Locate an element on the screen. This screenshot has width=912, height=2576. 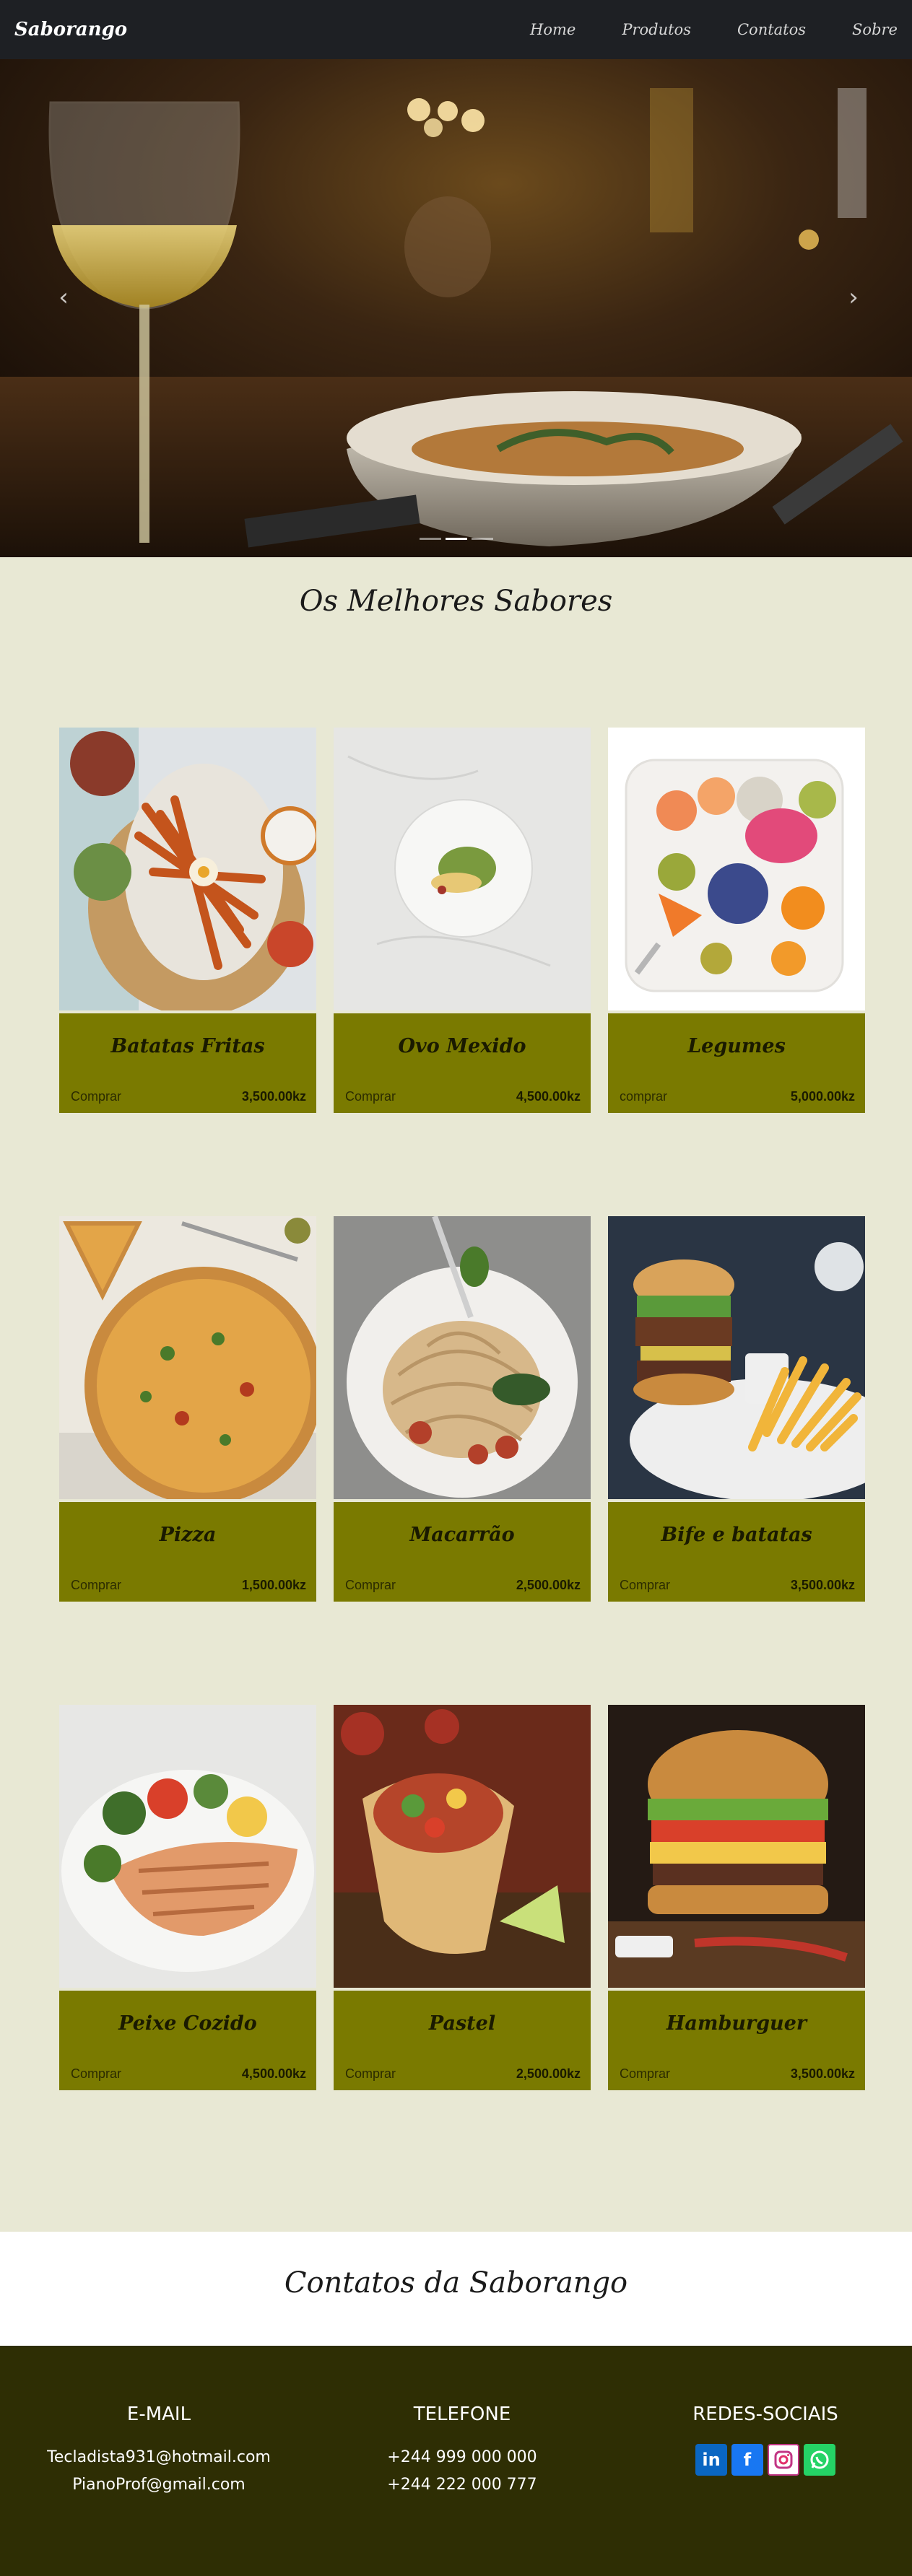
product-card: Pastel Comprar 2,500.00kz is located at coordinates (462, 1897).